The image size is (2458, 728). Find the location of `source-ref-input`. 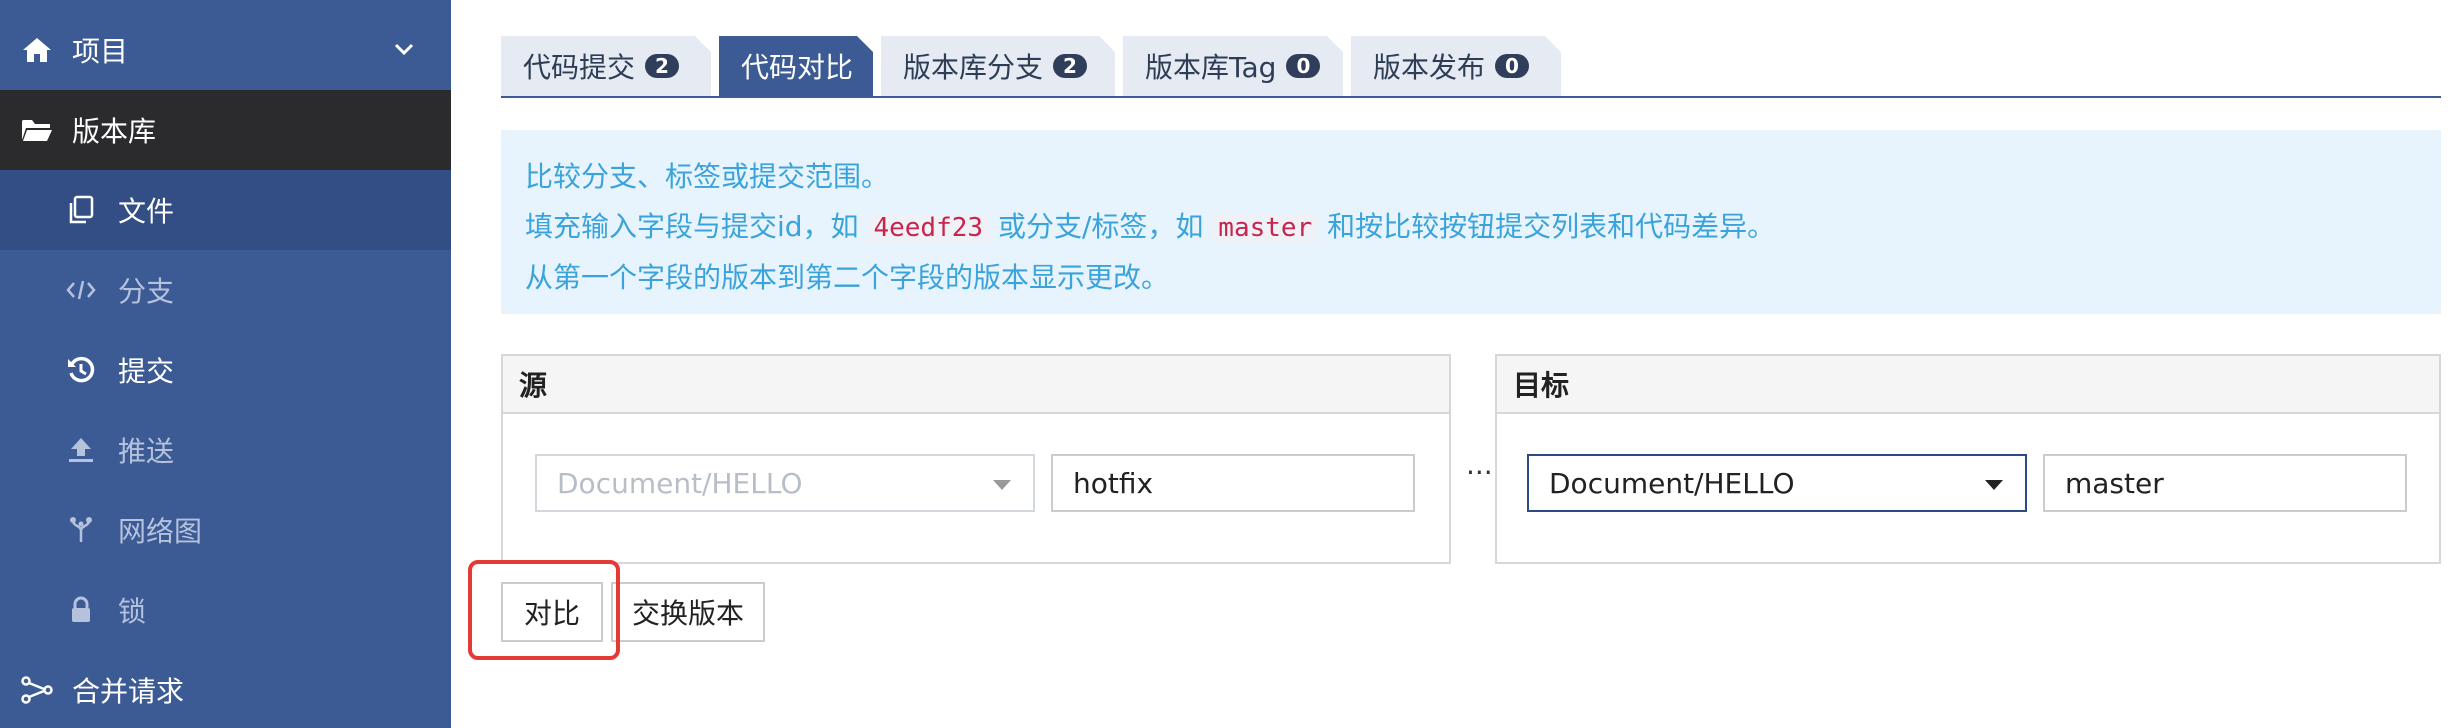

source-ref-input is located at coordinates (1233, 483).